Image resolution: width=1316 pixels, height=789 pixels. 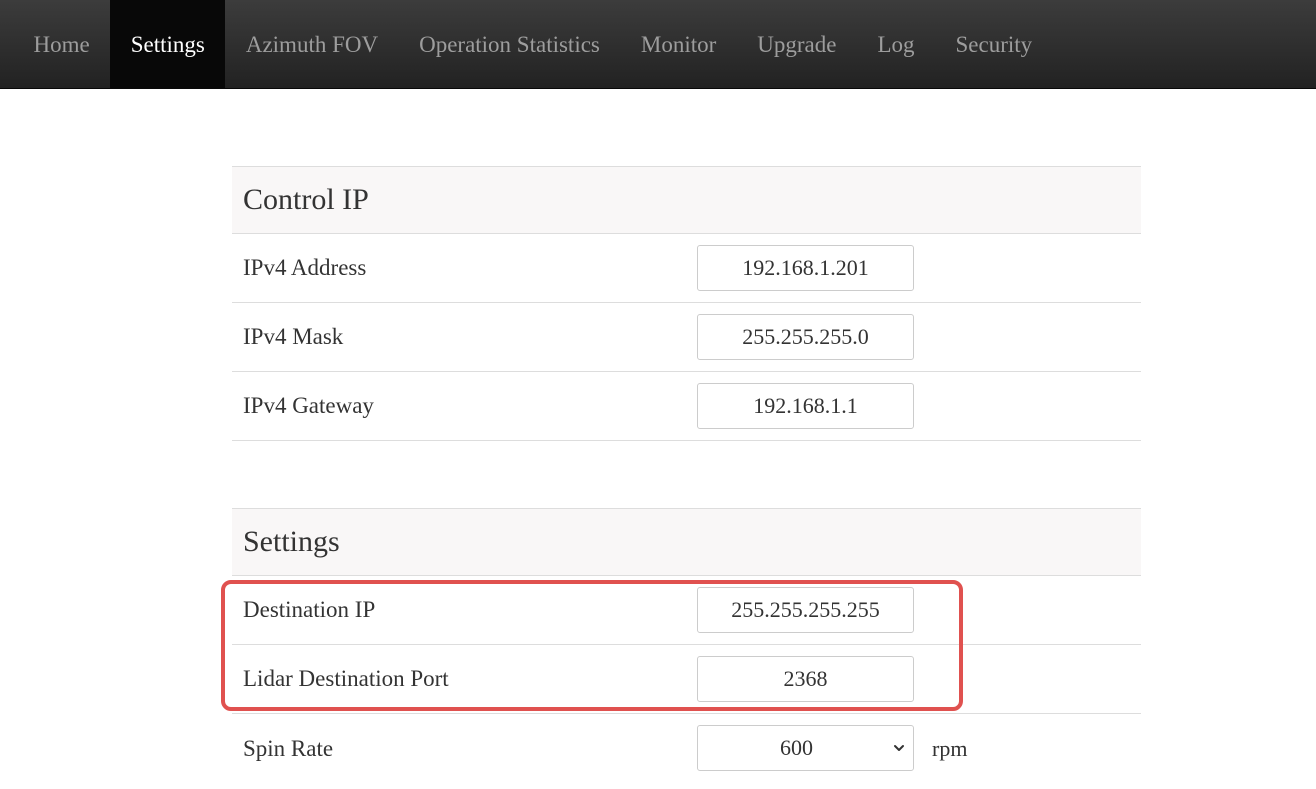 What do you see at coordinates (308, 405) in the screenshot?
I see `ipv4-gateway-label: IPv4 Gateway` at bounding box center [308, 405].